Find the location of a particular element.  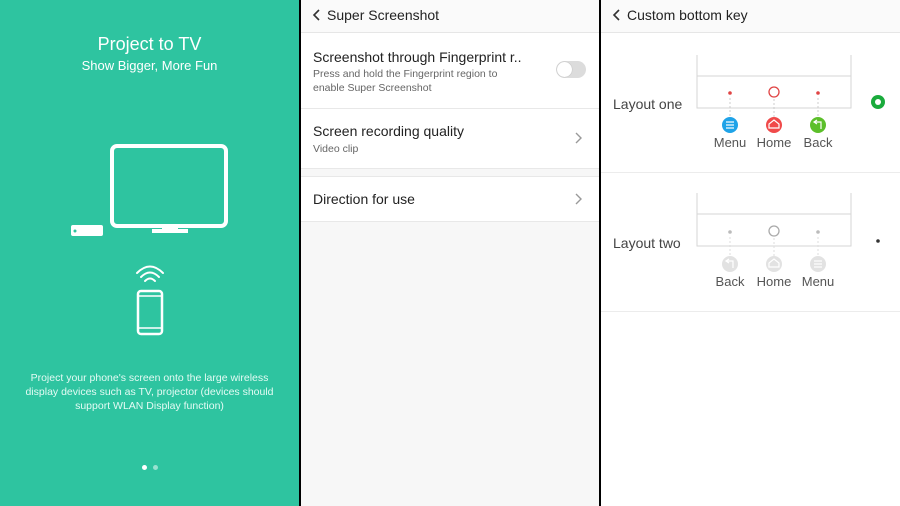

projection-illustration is located at coordinates (149, 240).